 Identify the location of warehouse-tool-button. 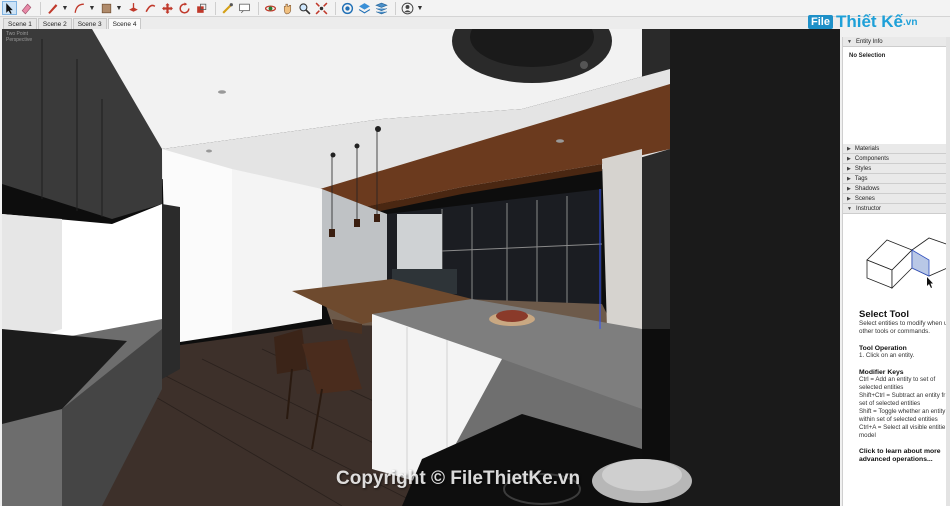
(347, 8).